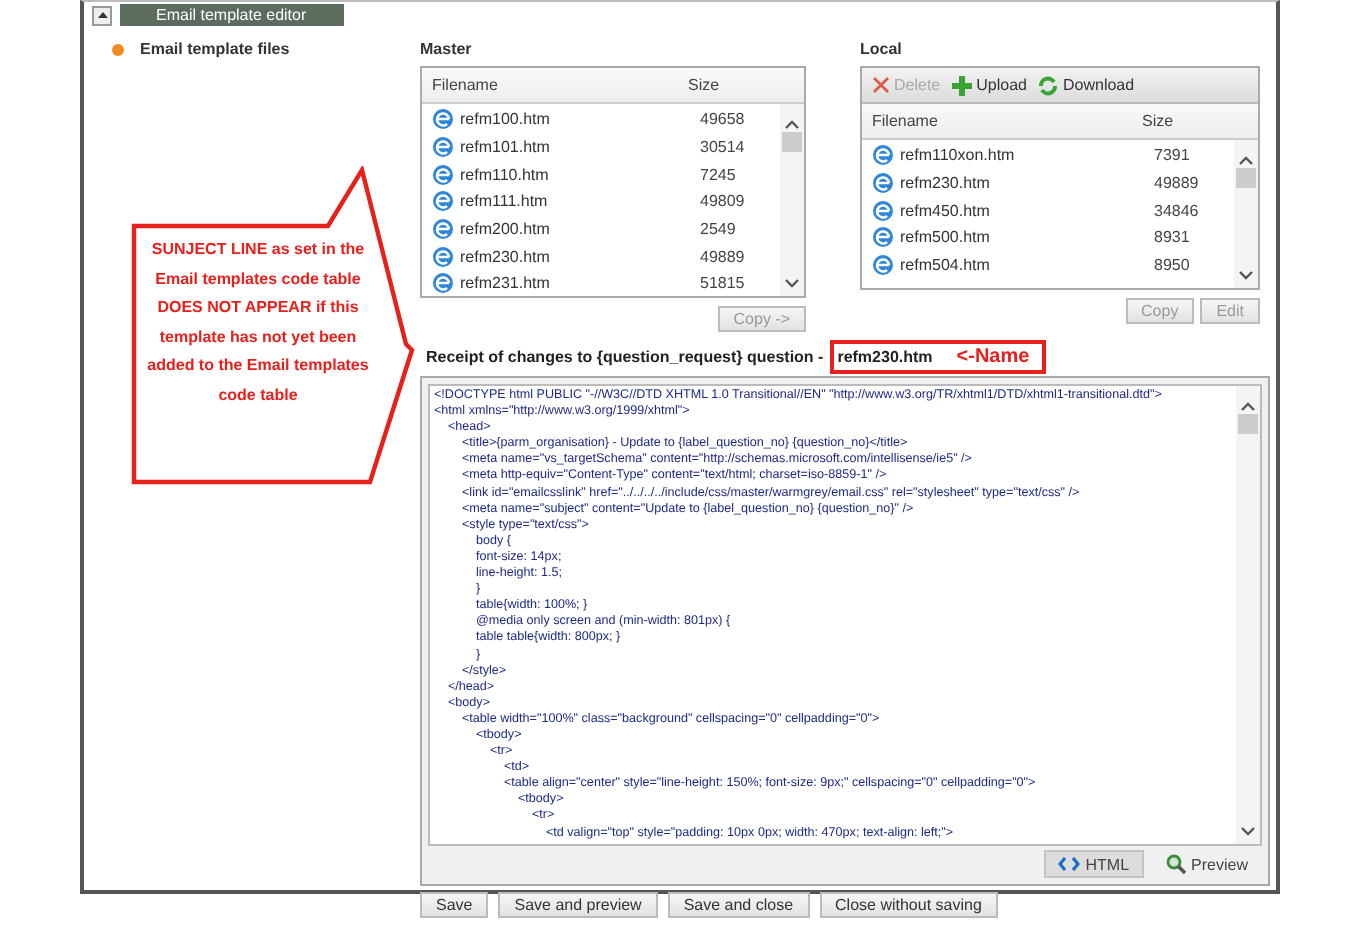 The width and height of the screenshot is (1366, 926). I want to click on annotation-label: <-Name, so click(993, 357).